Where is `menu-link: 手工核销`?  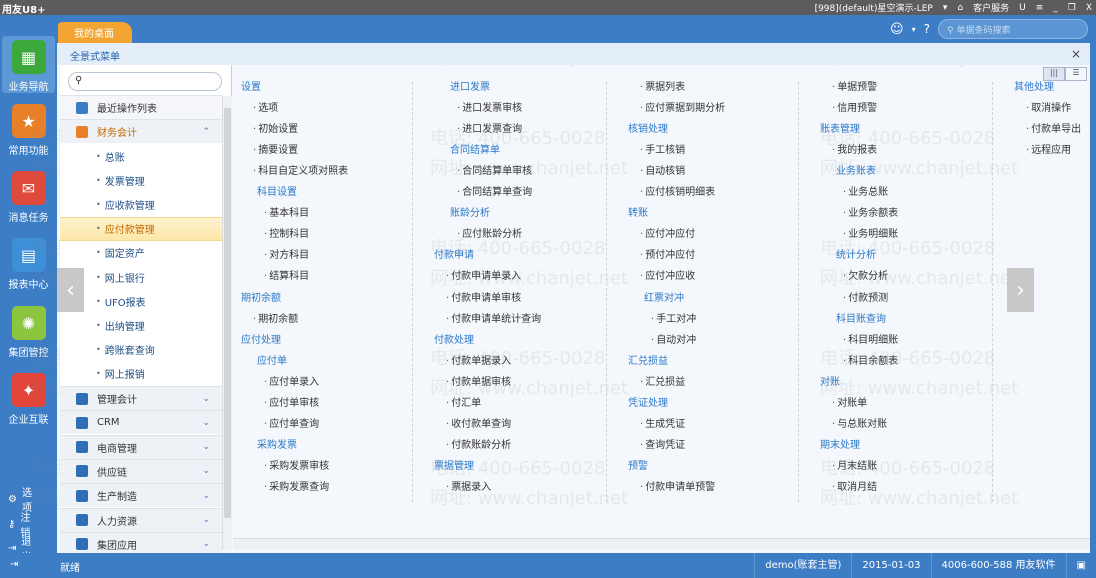 menu-link: 手工核销 is located at coordinates (662, 154).